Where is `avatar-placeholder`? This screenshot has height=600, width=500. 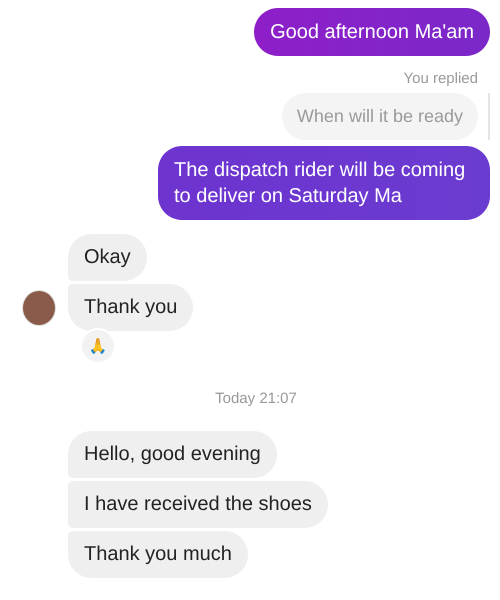
avatar-placeholder is located at coordinates (39, 308).